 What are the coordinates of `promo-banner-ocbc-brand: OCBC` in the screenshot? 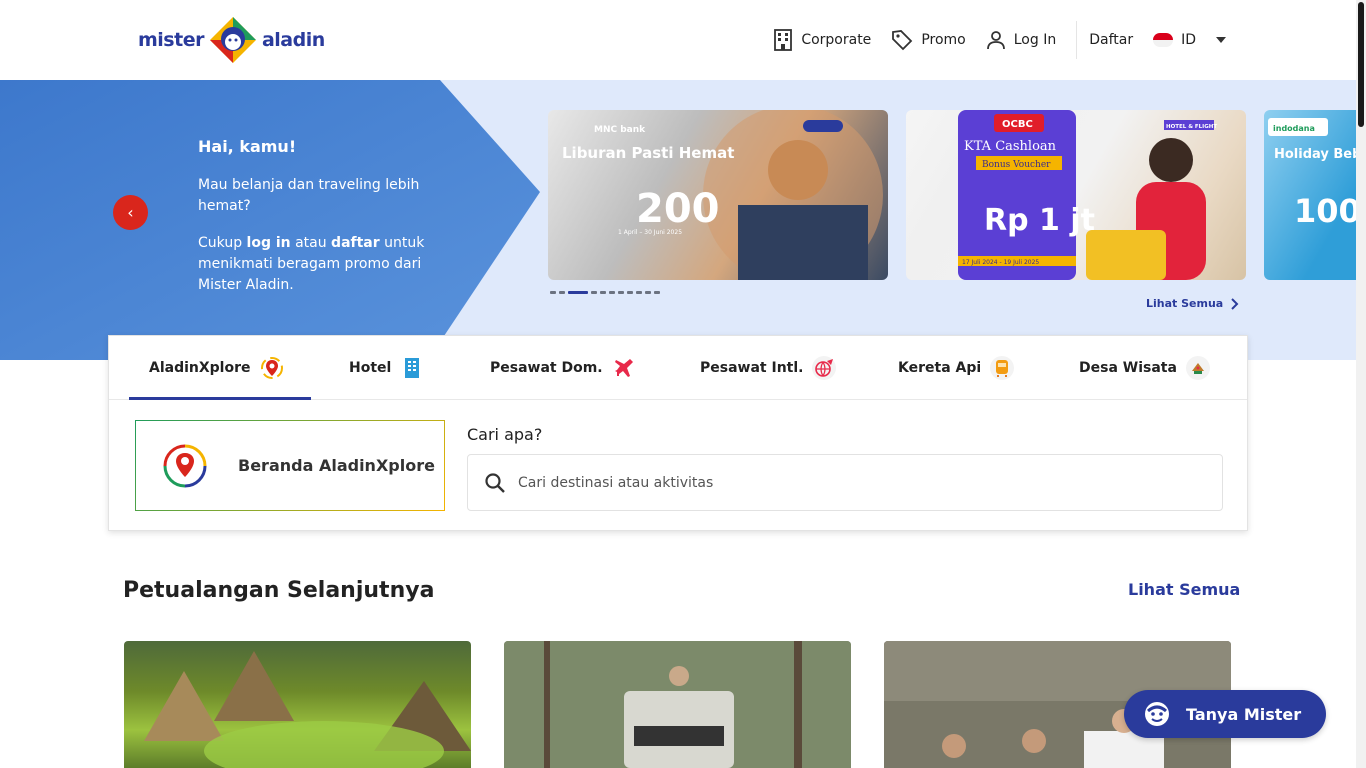 It's located at (1017, 124).